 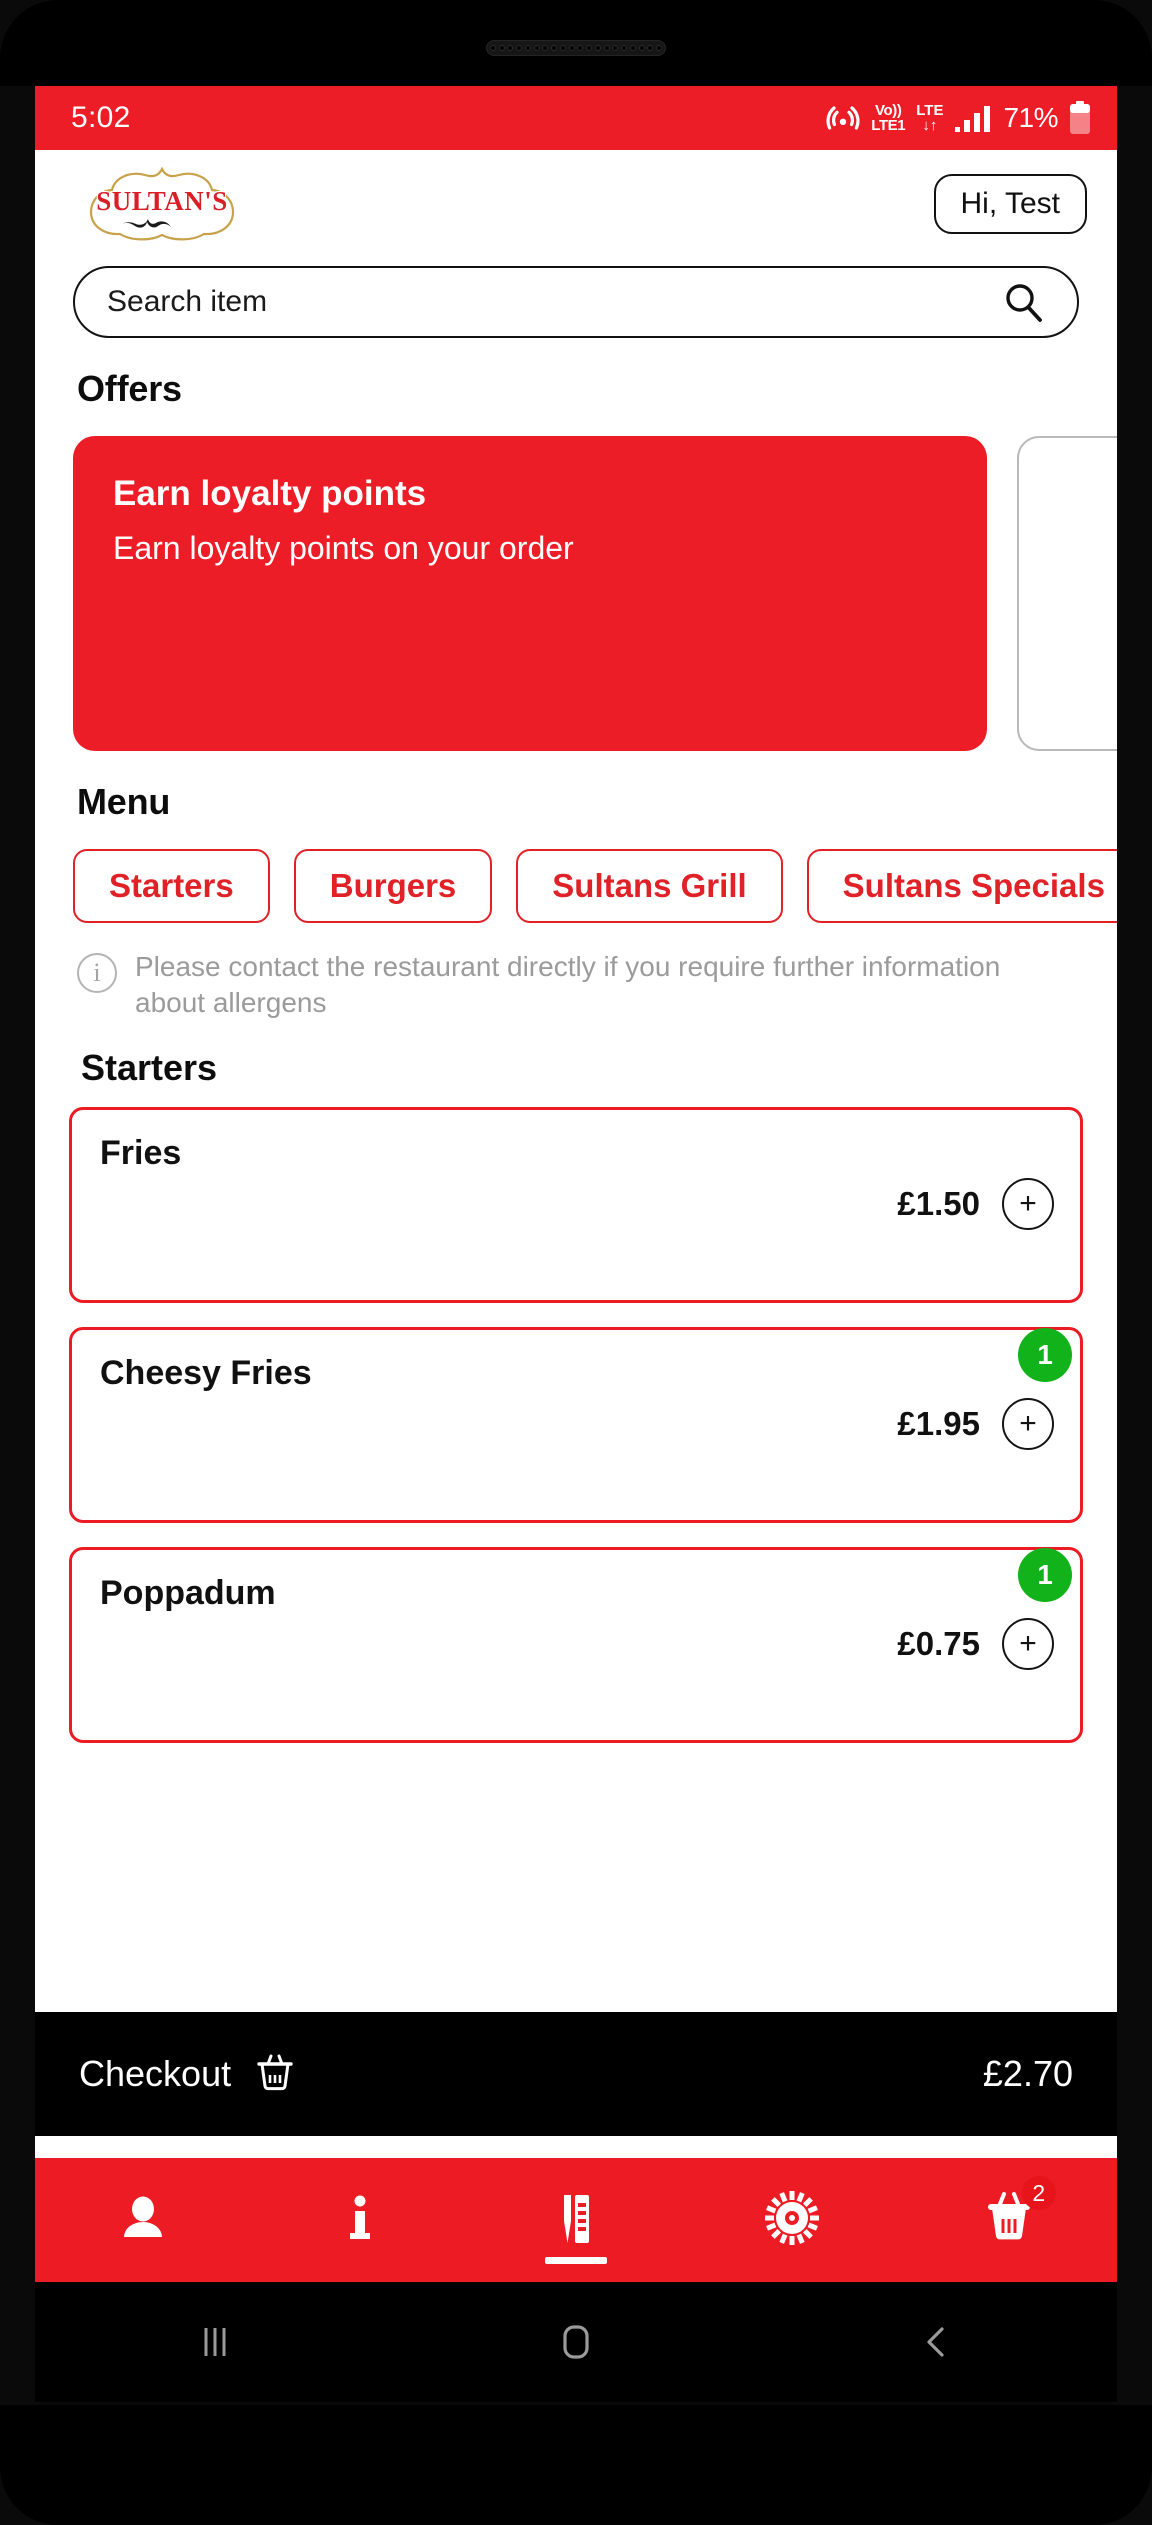 What do you see at coordinates (393, 886) in the screenshot?
I see `menu-category-burgers: Burgers` at bounding box center [393, 886].